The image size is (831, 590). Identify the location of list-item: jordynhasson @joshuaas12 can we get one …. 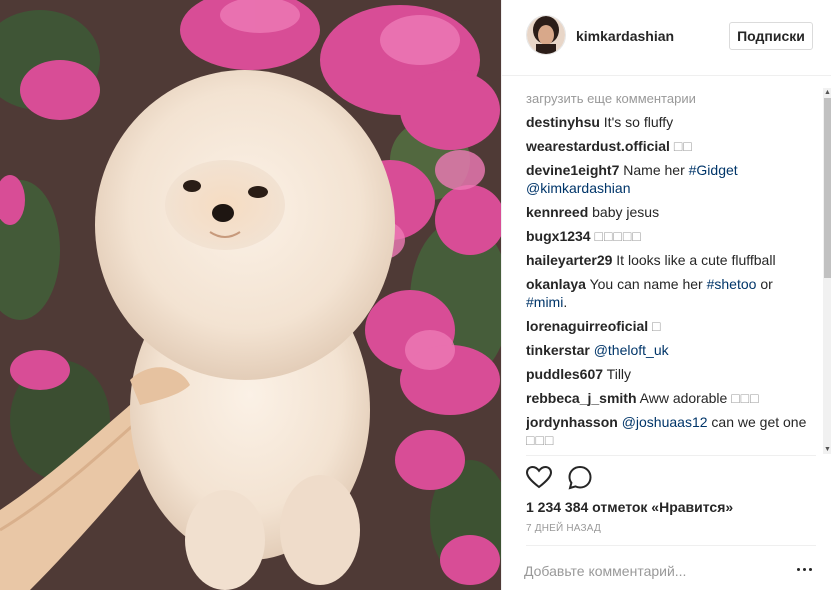
(671, 431).